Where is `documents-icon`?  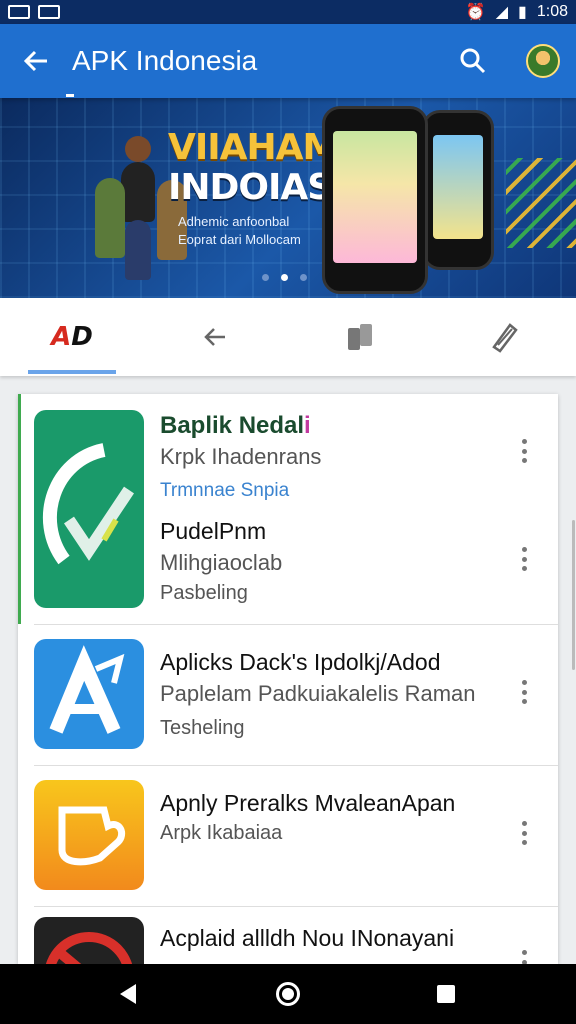 documents-icon is located at coordinates (360, 337).